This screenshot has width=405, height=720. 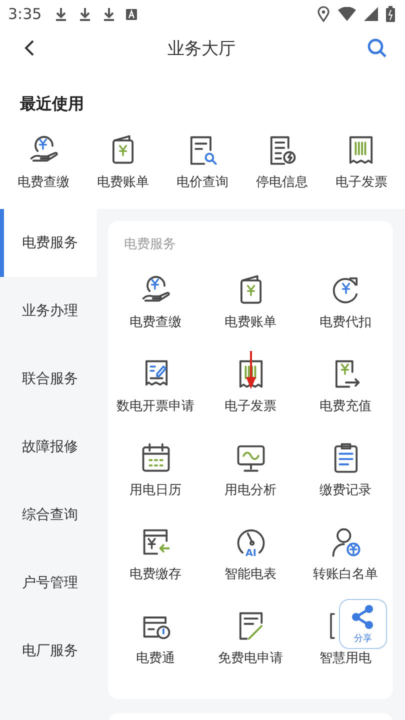 I want to click on share-button: 分享, so click(x=363, y=624).